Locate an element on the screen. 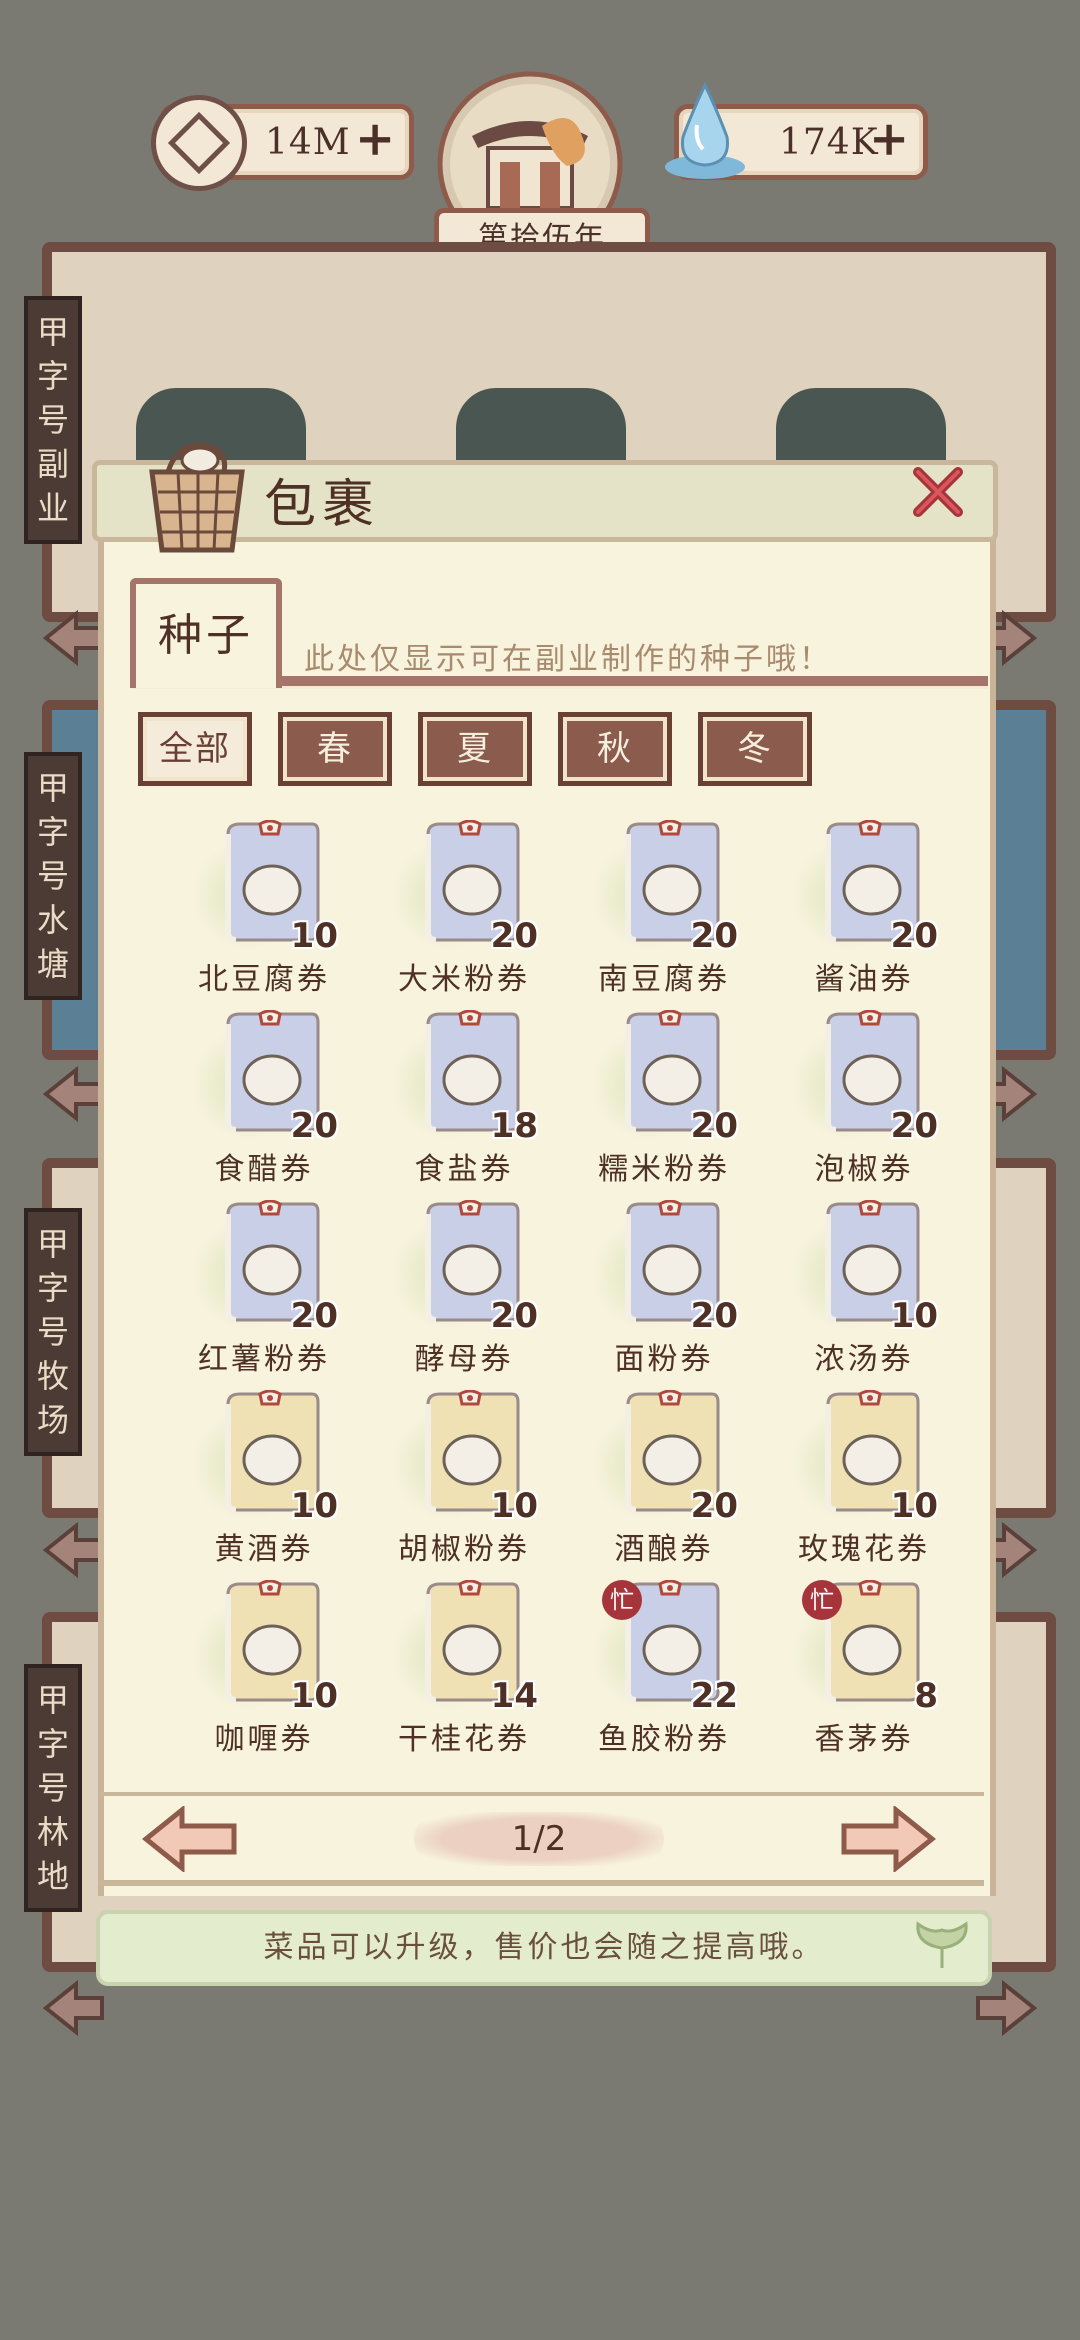  inventory-item: 10 浓汤券 is located at coordinates (854, 1295).